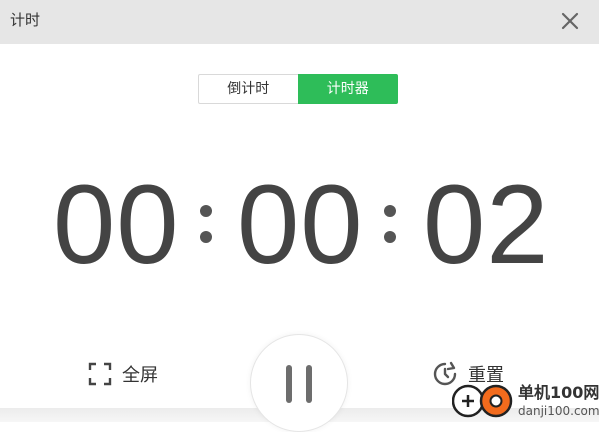 The image size is (599, 432). I want to click on tab-countdown: 倒计时, so click(248, 89).